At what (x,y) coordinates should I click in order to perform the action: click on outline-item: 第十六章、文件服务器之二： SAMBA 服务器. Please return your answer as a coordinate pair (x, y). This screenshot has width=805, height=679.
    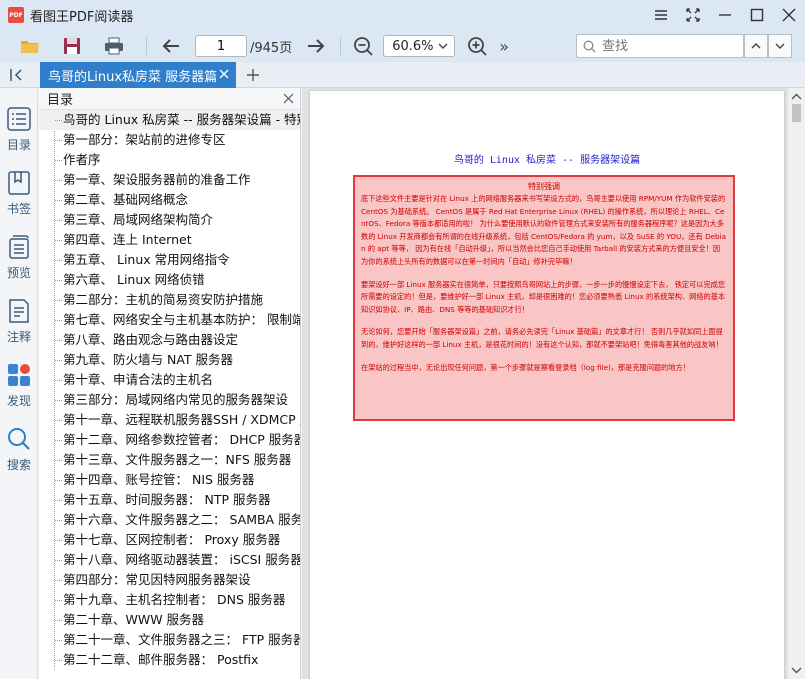
    Looking at the image, I should click on (169, 520).